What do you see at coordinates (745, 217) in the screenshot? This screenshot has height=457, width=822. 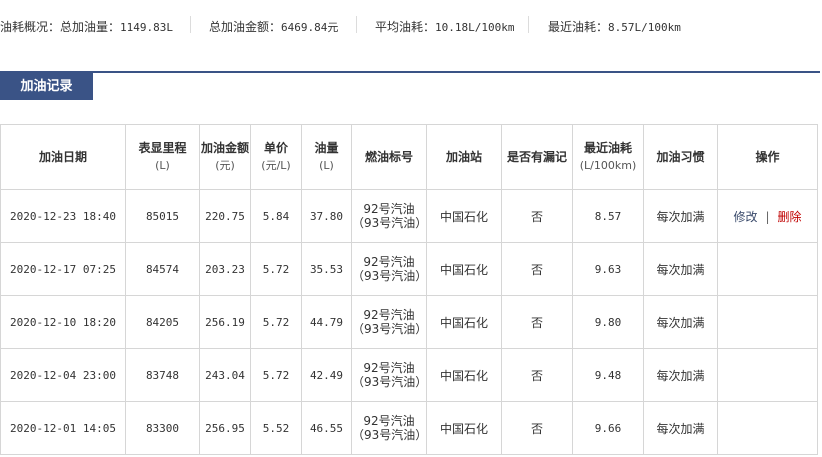 I see `edit-link: 修改` at bounding box center [745, 217].